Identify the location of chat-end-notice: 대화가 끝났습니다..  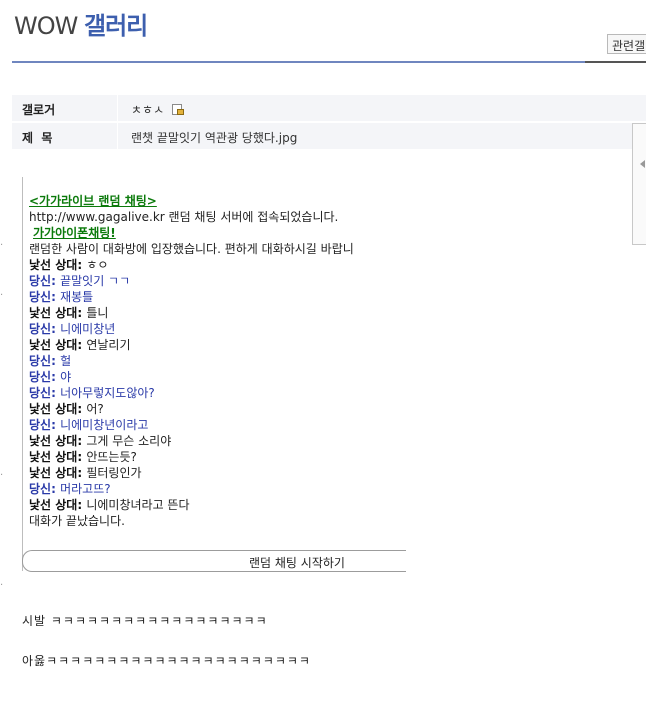
(77, 521).